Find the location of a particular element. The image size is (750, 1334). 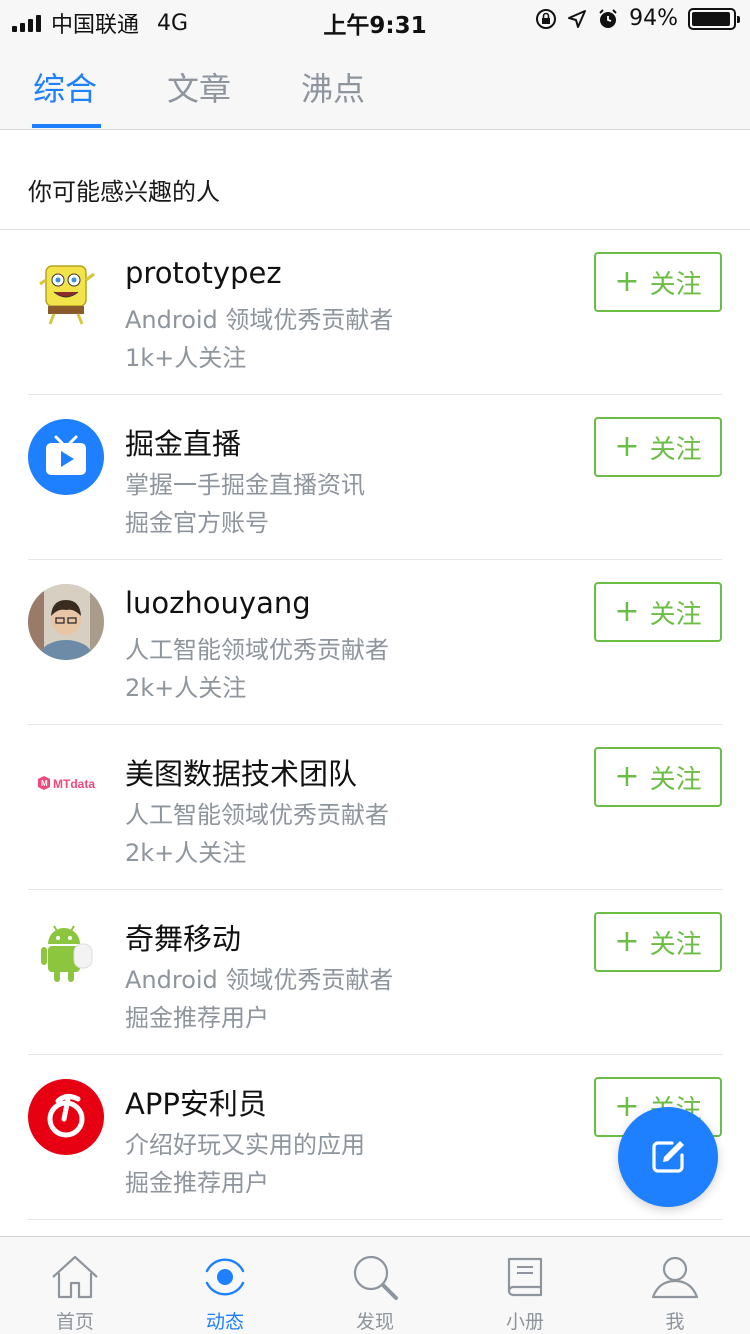

nav-label: 小册 is located at coordinates (524, 1322).